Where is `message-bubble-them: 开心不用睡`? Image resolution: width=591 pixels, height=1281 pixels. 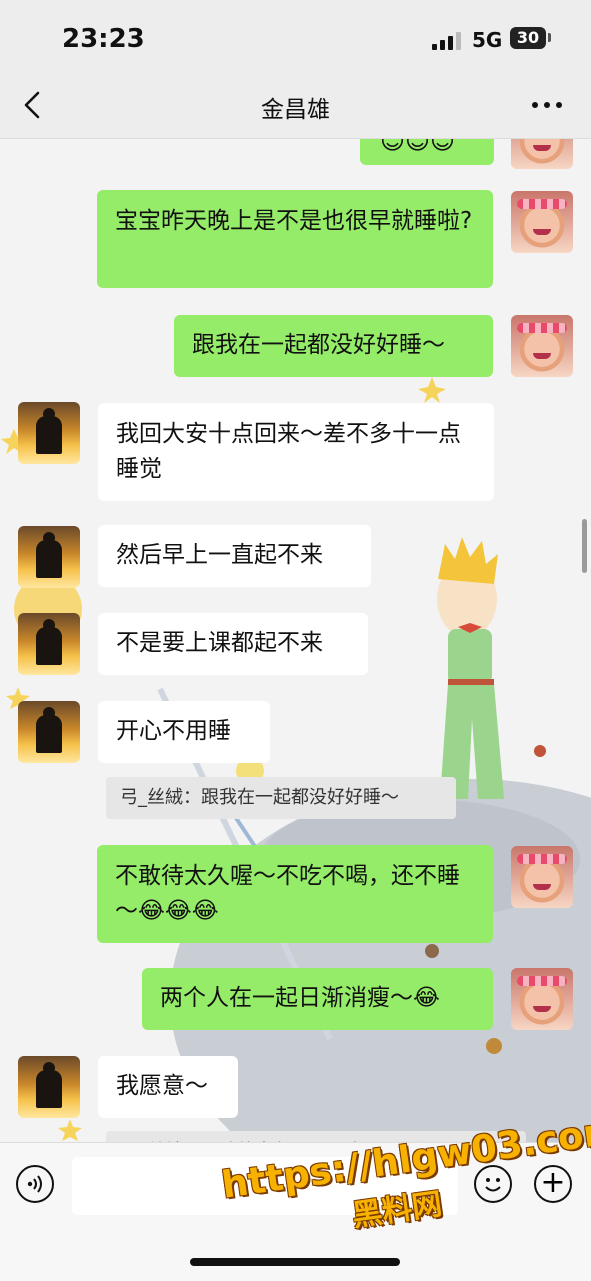 message-bubble-them: 开心不用睡 is located at coordinates (184, 732).